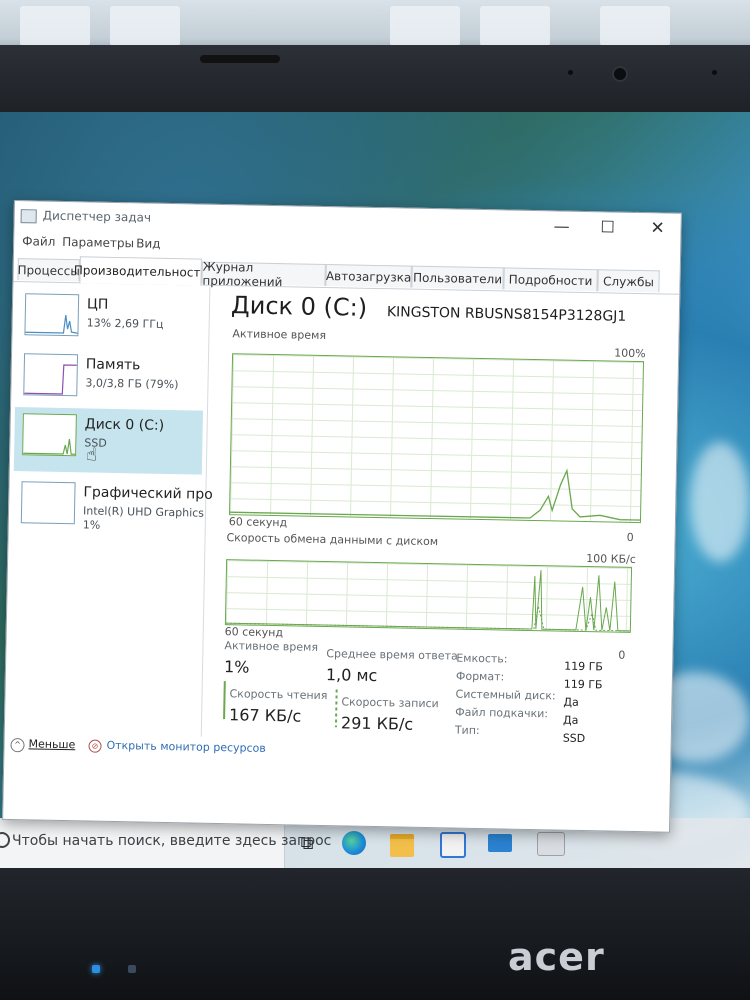 Image resolution: width=750 pixels, height=1000 pixels. Describe the element at coordinates (336, 708) in the screenshot. I see `write-speed-indicator` at that location.